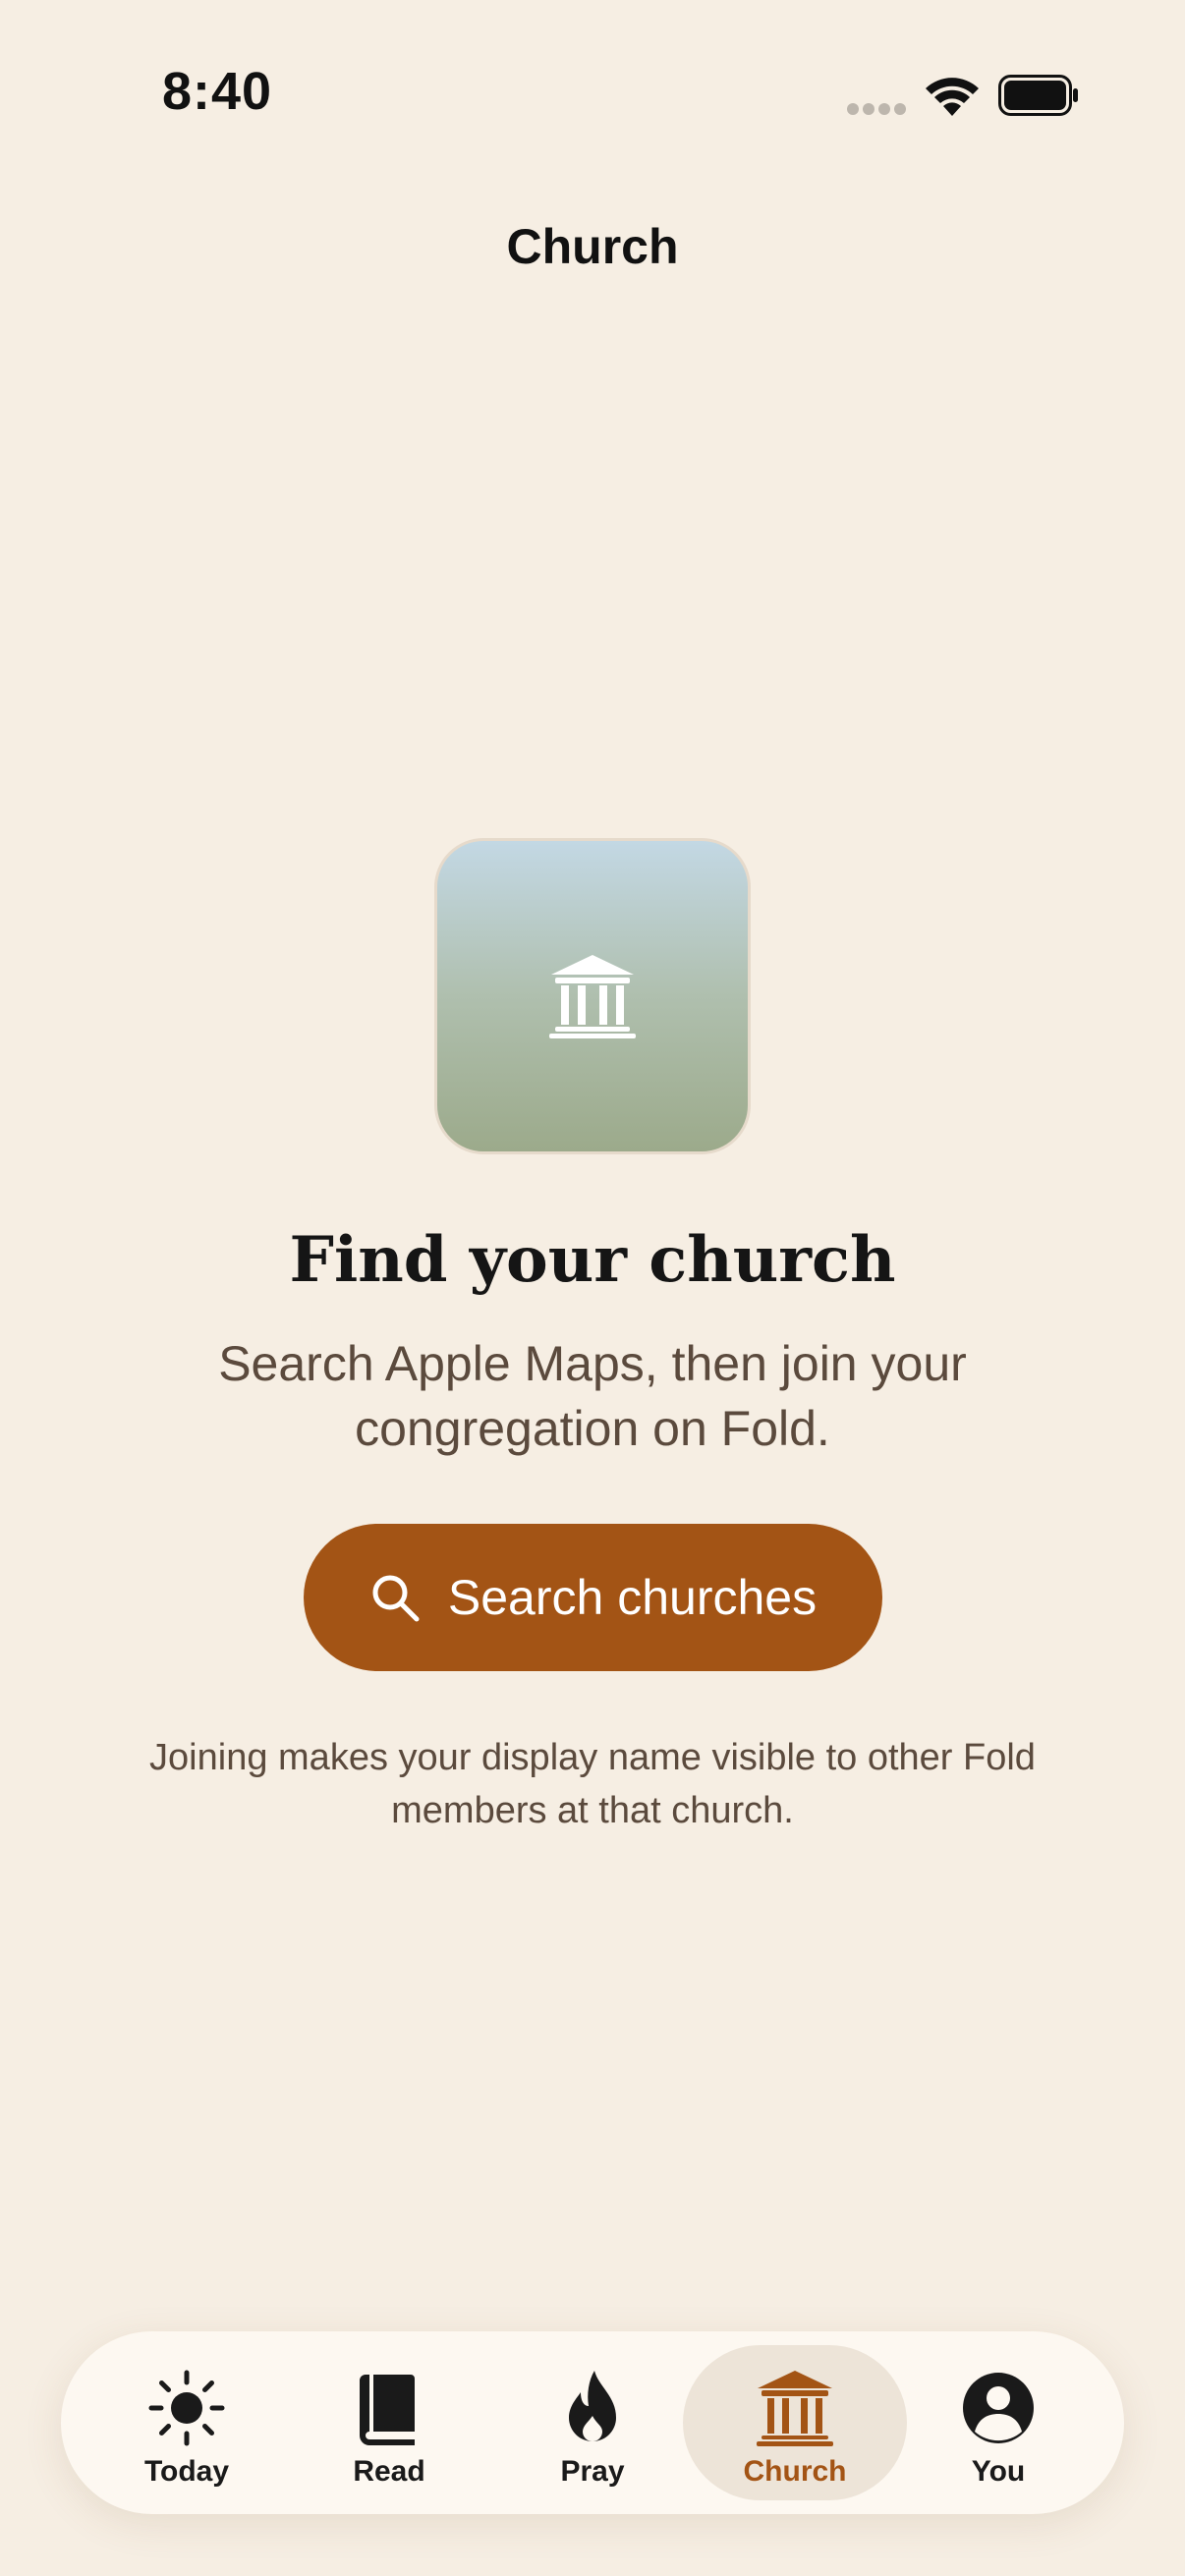  I want to click on hero-icon-tile, so click(592, 996).